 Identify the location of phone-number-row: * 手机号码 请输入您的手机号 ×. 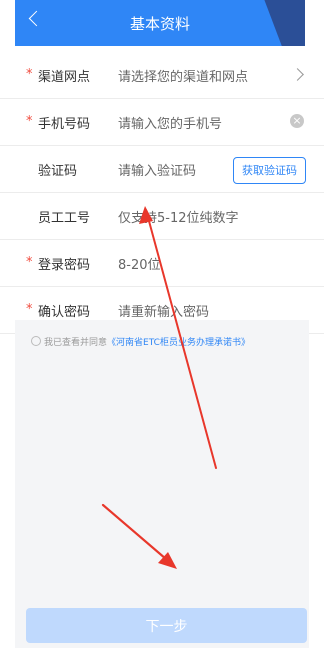
(162, 122).